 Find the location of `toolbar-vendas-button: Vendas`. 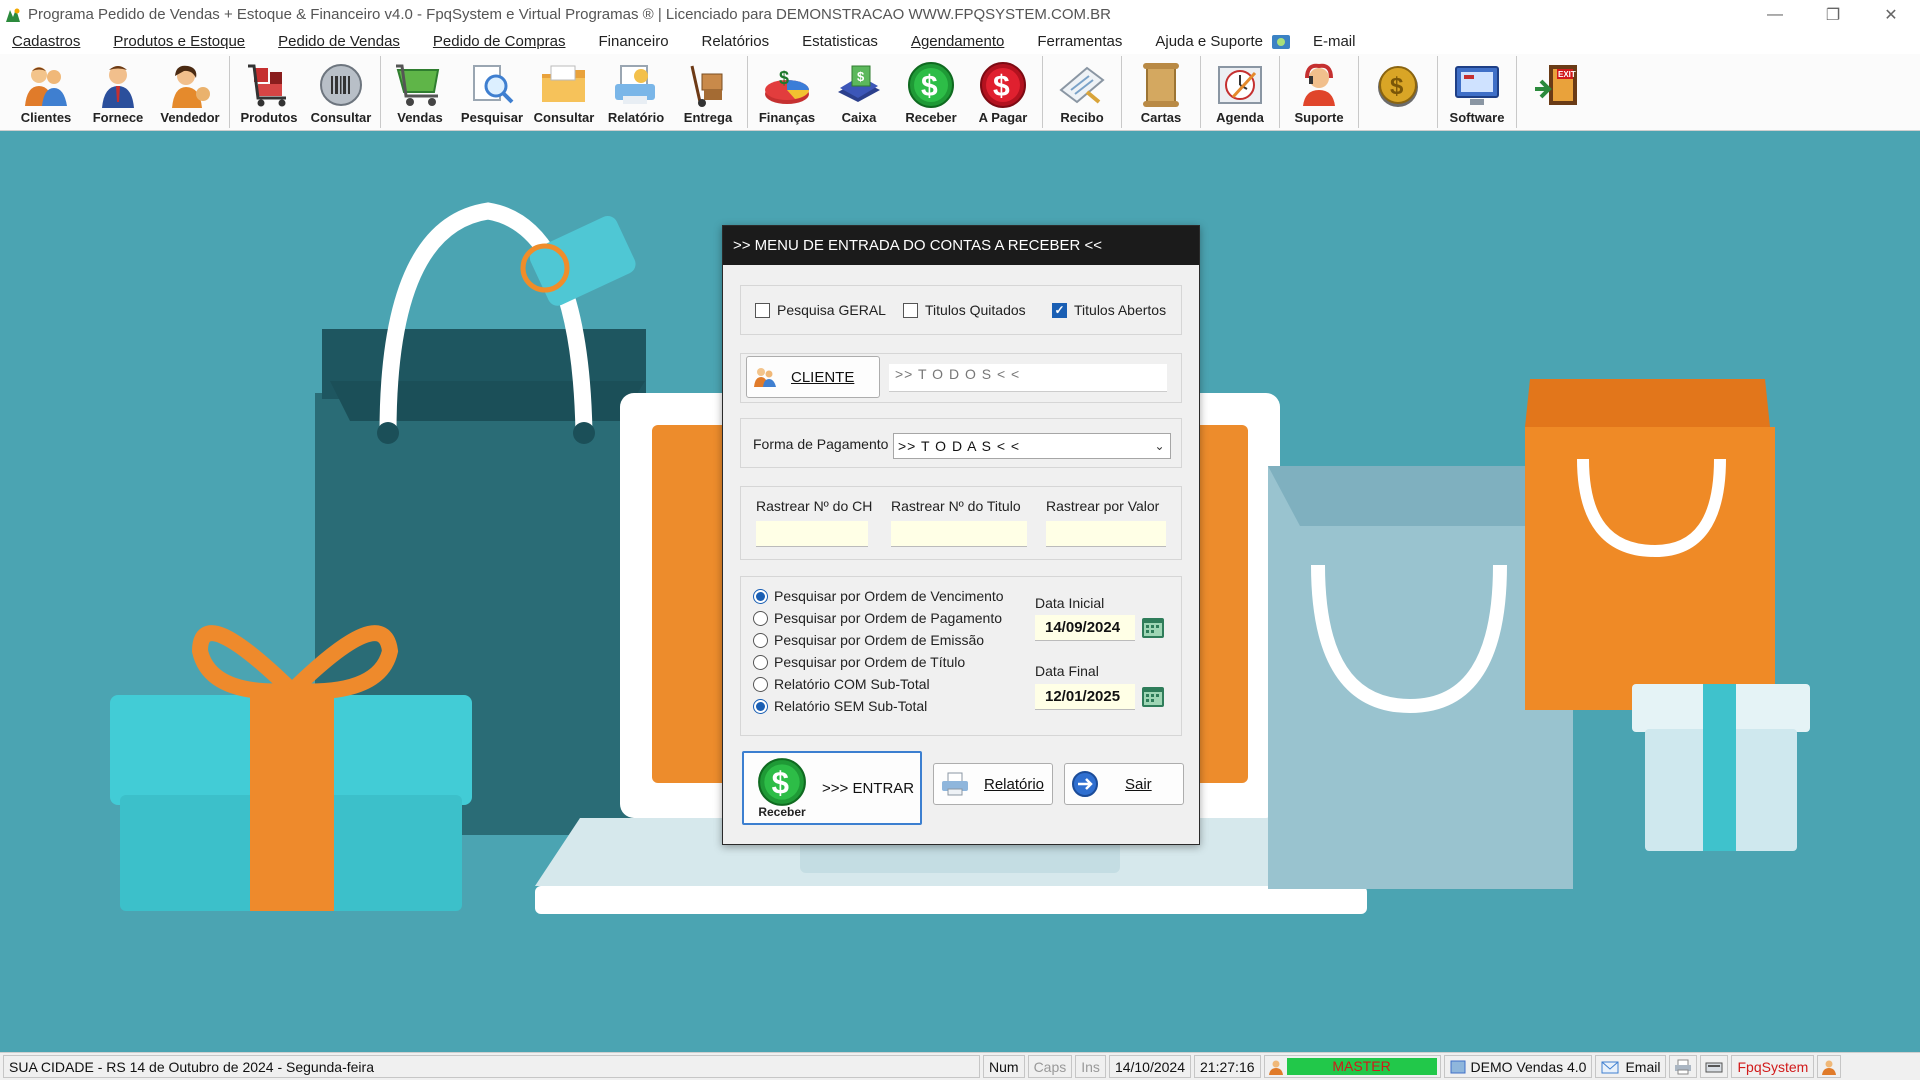

toolbar-vendas-button: Vendas is located at coordinates (420, 91).